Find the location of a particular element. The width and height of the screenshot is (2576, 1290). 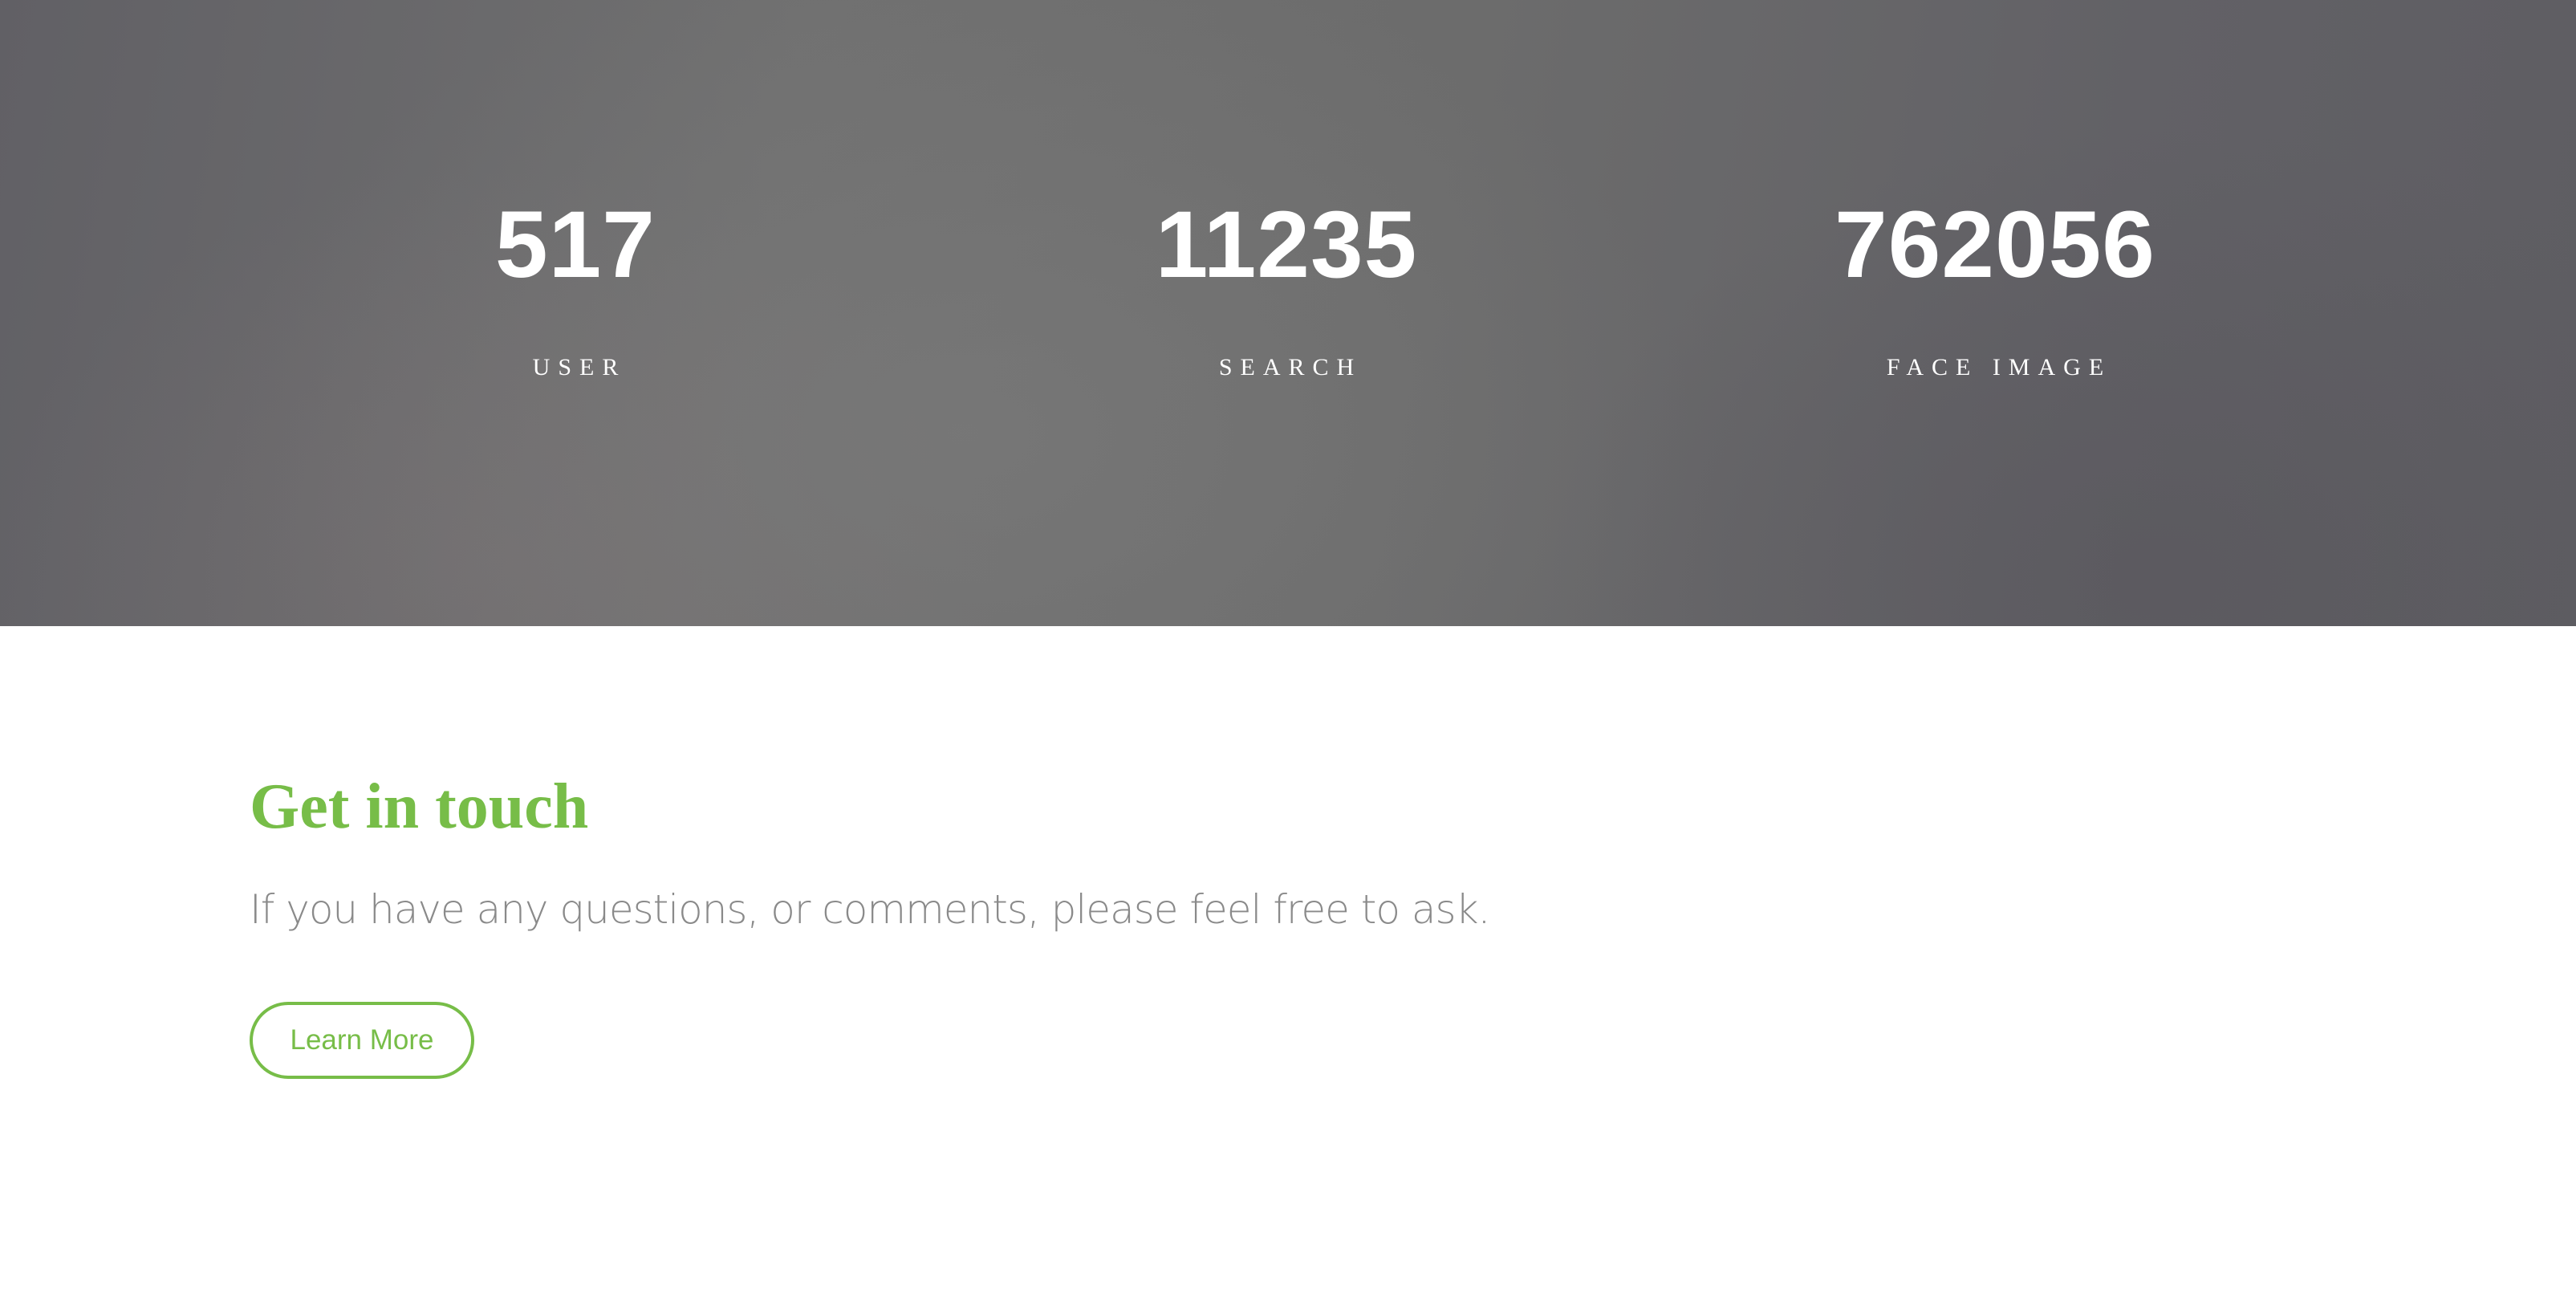

contact-title: Get in touch is located at coordinates (420, 806).